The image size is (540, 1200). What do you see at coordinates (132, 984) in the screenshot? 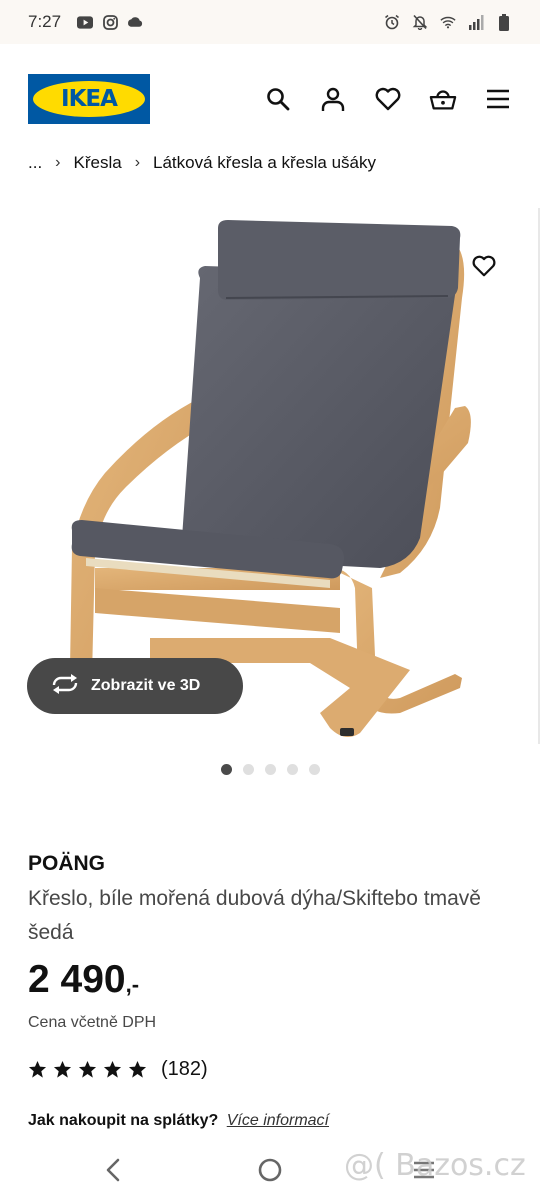
I see `price-suffix: ,-` at bounding box center [132, 984].